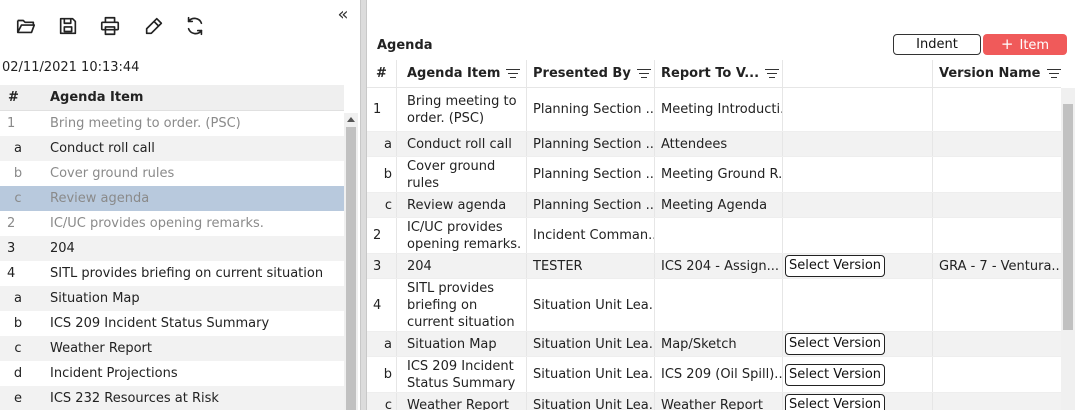 Image resolution: width=1075 pixels, height=410 pixels. Describe the element at coordinates (990, 73) in the screenshot. I see `col-header-version-name-label: Version Name` at that location.